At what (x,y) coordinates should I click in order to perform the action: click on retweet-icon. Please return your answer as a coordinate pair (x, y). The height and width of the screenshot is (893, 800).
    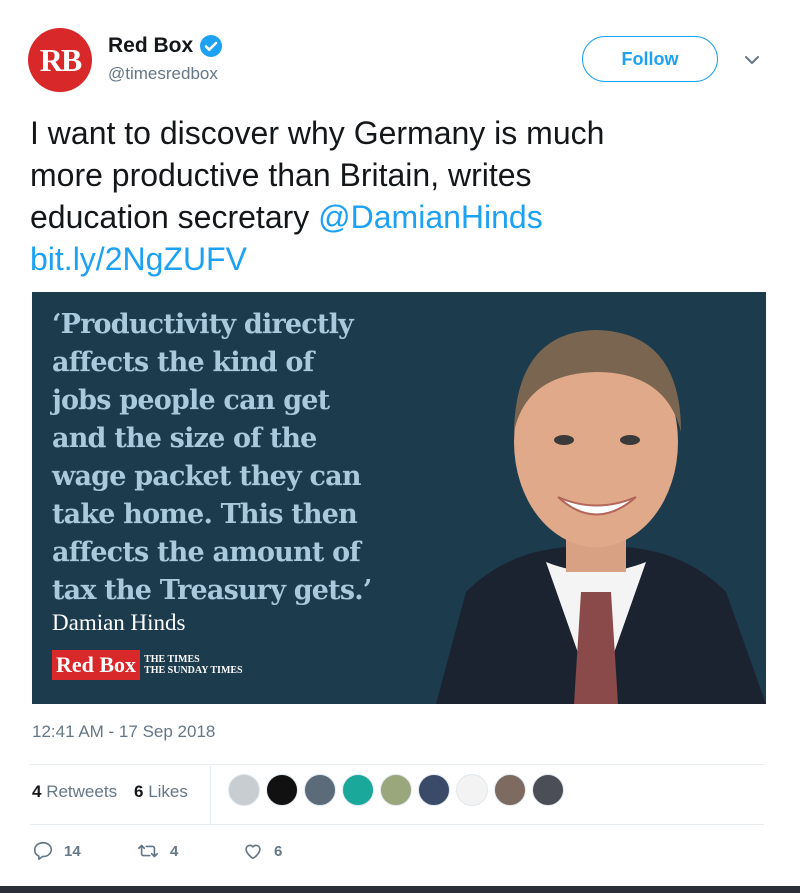
    Looking at the image, I should click on (148, 851).